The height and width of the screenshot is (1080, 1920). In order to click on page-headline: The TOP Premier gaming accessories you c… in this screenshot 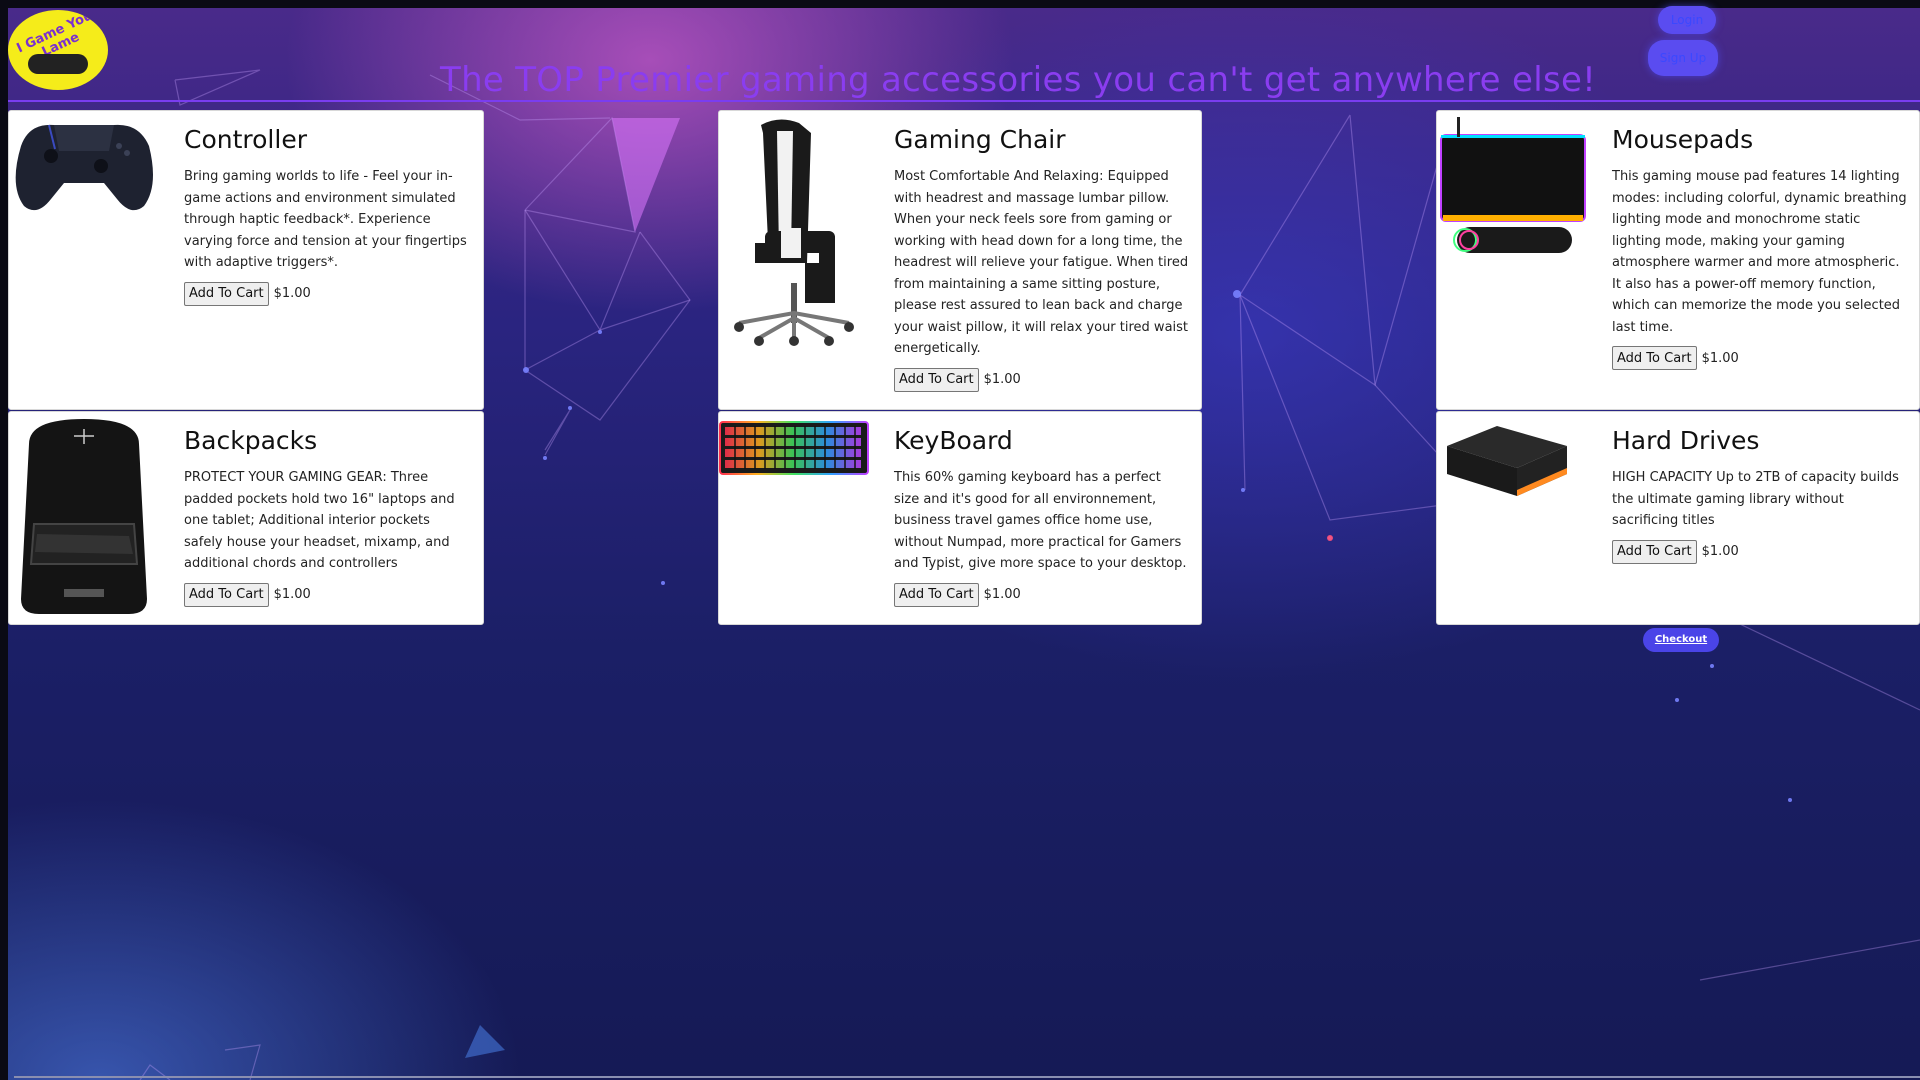, I will do `click(1018, 80)`.